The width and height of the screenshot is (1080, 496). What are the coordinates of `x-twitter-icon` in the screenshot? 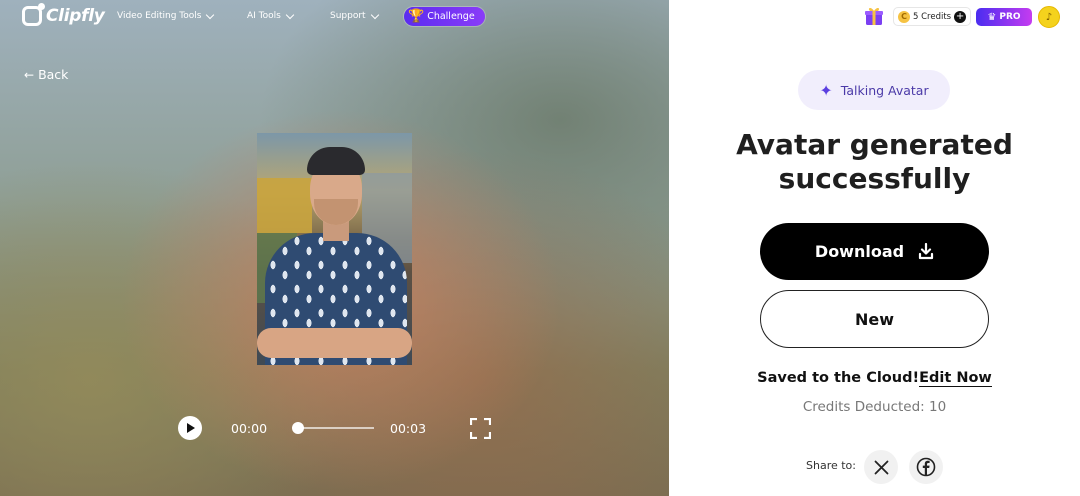 It's located at (881, 467).